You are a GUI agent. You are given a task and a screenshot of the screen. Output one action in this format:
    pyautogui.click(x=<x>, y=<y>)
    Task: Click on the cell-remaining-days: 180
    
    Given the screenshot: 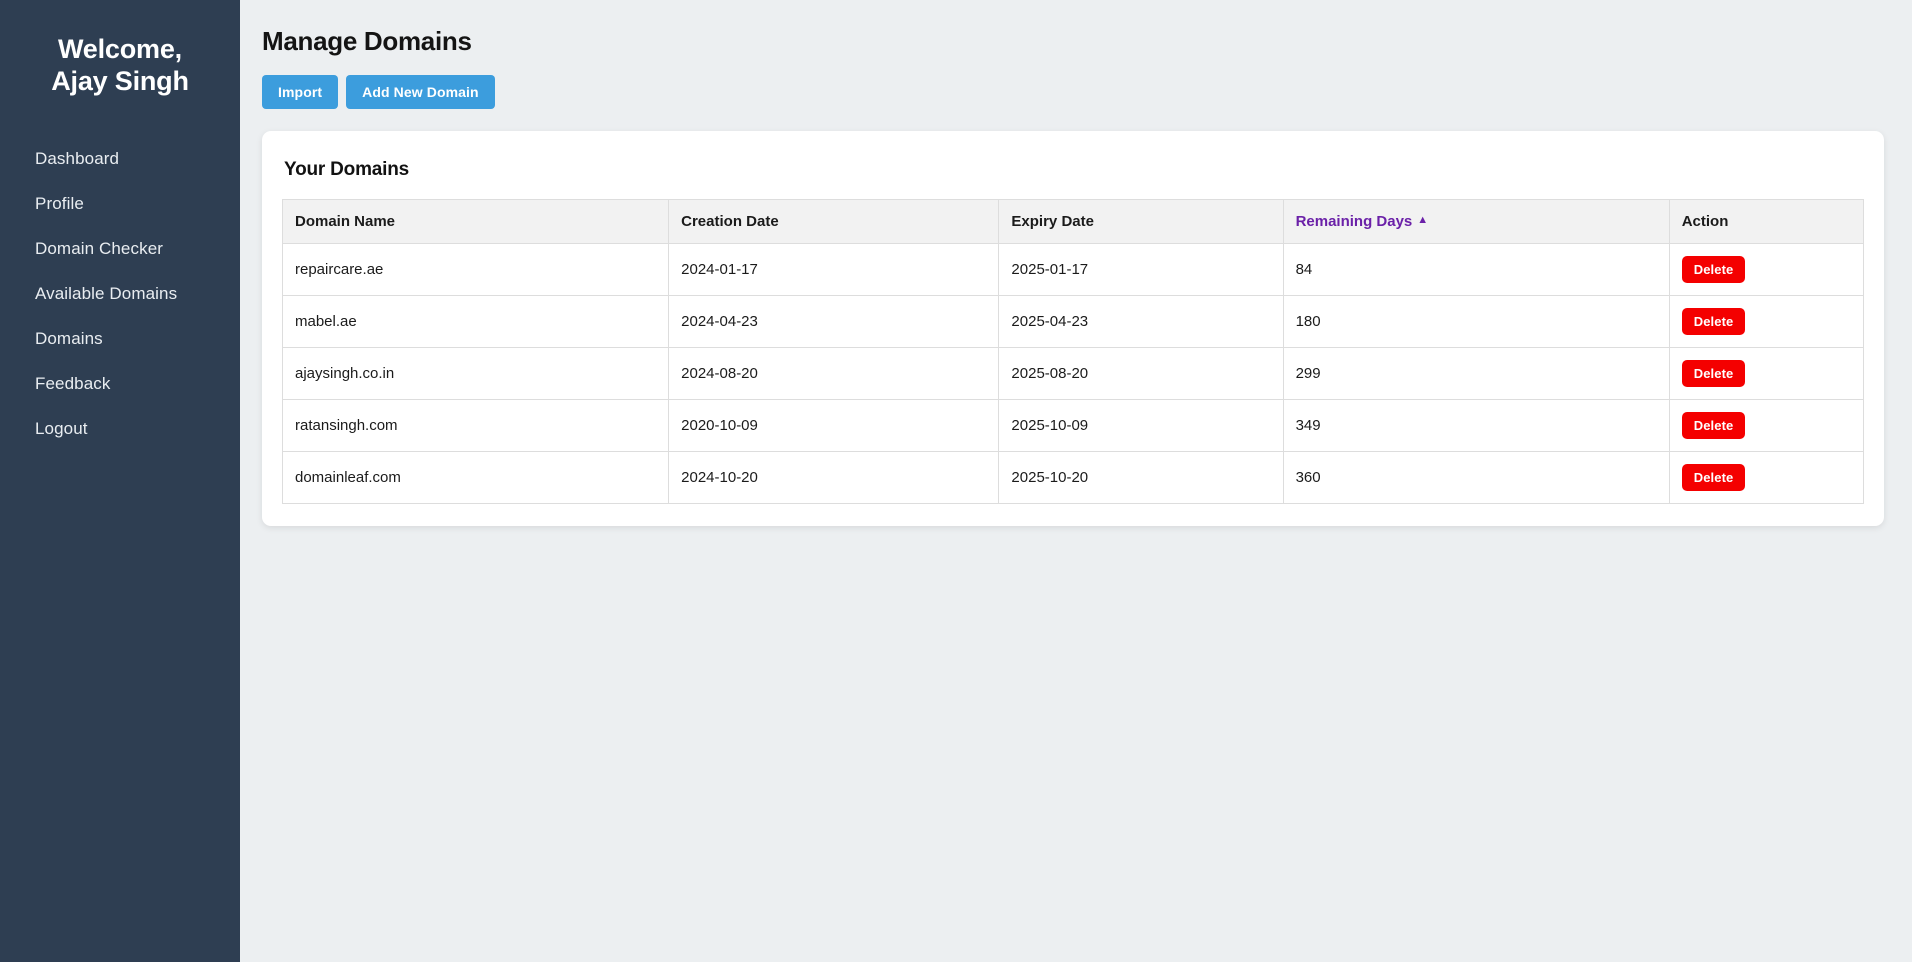 What is the action you would take?
    pyautogui.click(x=1476, y=321)
    